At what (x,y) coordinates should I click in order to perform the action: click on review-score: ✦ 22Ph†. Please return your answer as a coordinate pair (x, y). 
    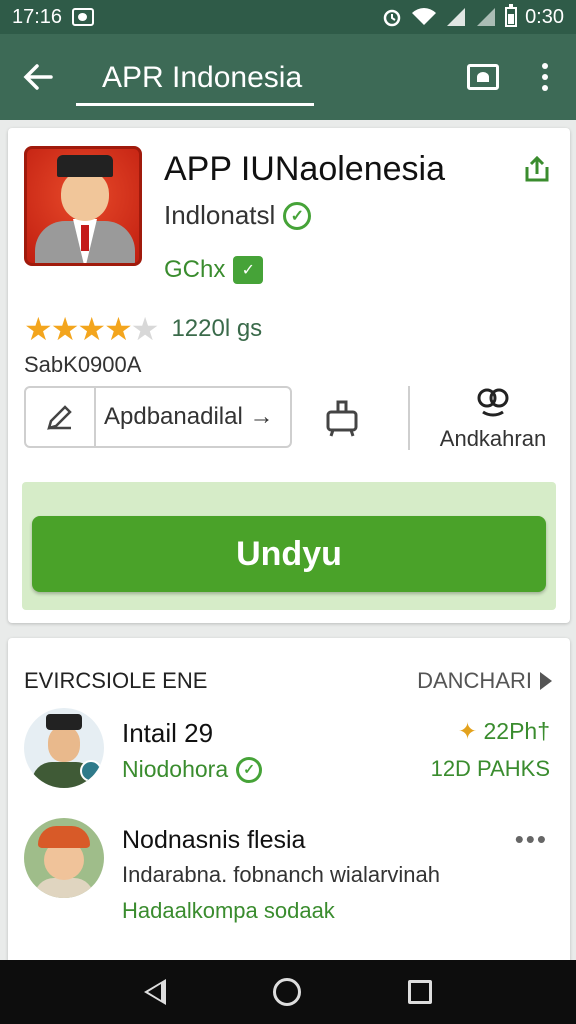
    Looking at the image, I should click on (504, 731).